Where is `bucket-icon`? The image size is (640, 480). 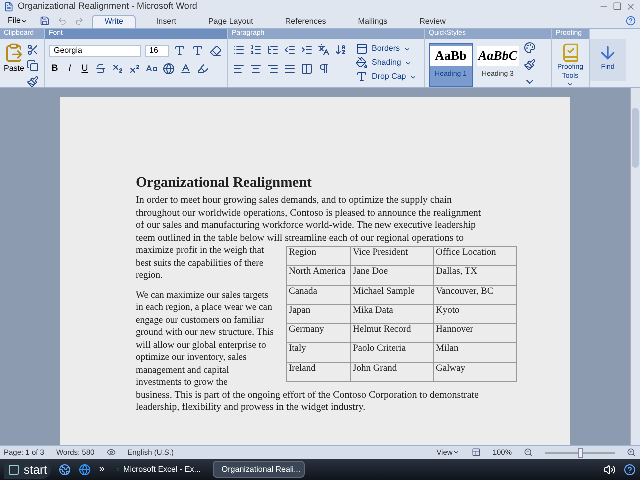 bucket-icon is located at coordinates (362, 63).